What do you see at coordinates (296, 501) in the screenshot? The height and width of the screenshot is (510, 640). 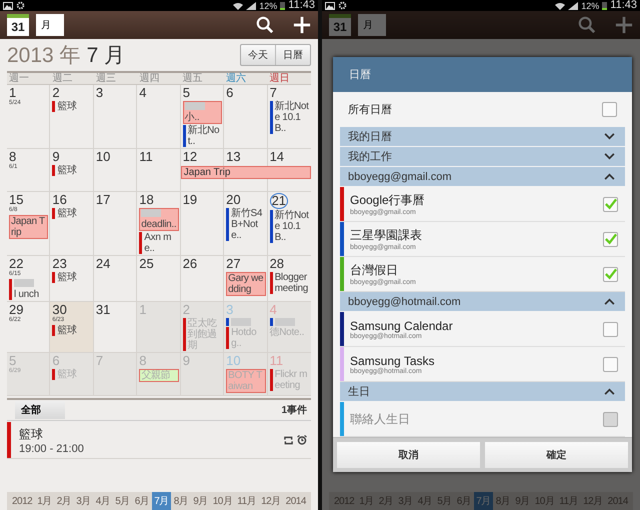 I see `month-tab: 2014` at bounding box center [296, 501].